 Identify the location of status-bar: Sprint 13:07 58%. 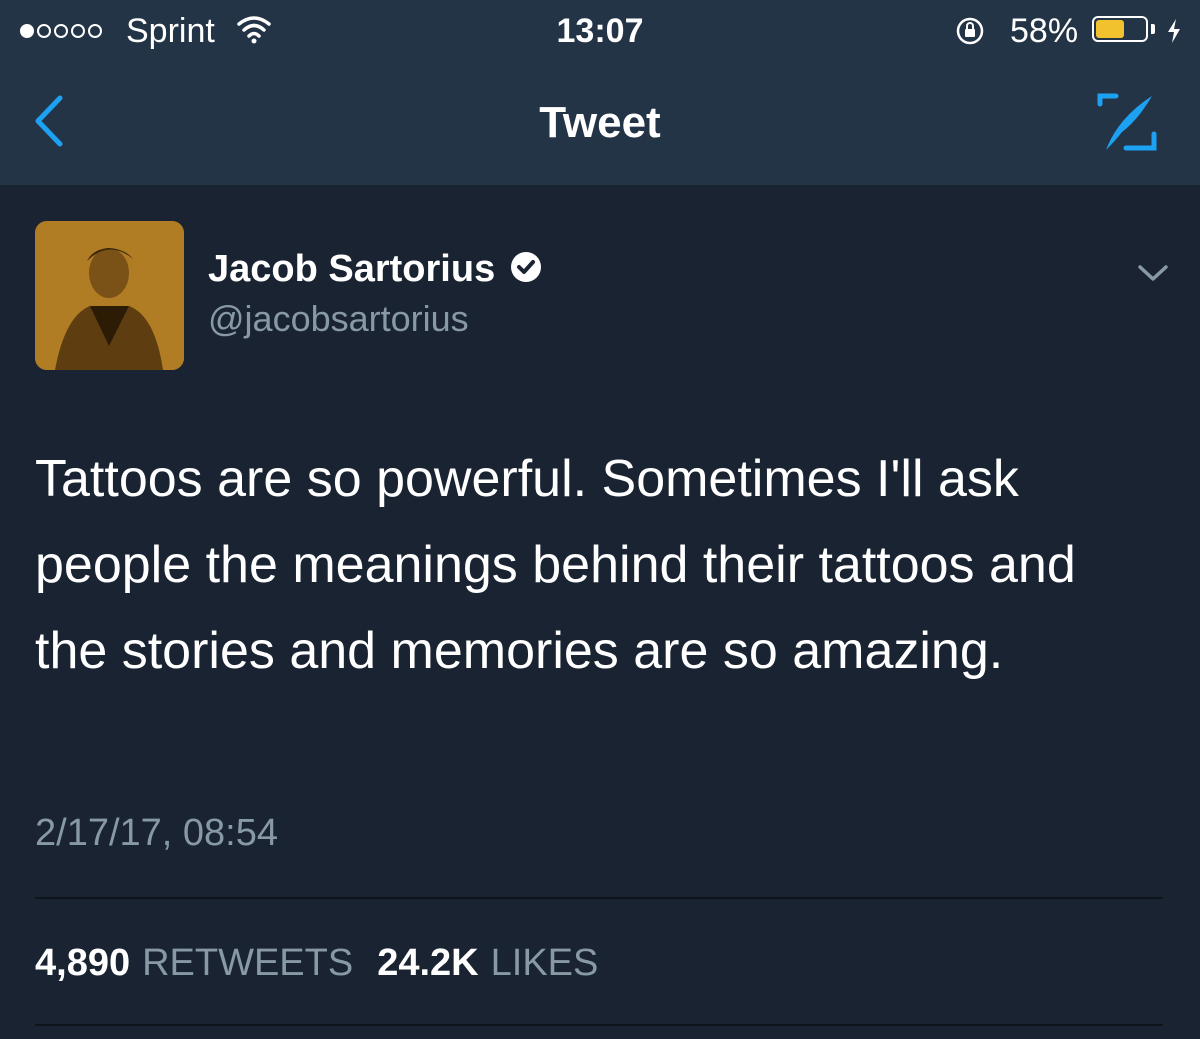
(600, 31).